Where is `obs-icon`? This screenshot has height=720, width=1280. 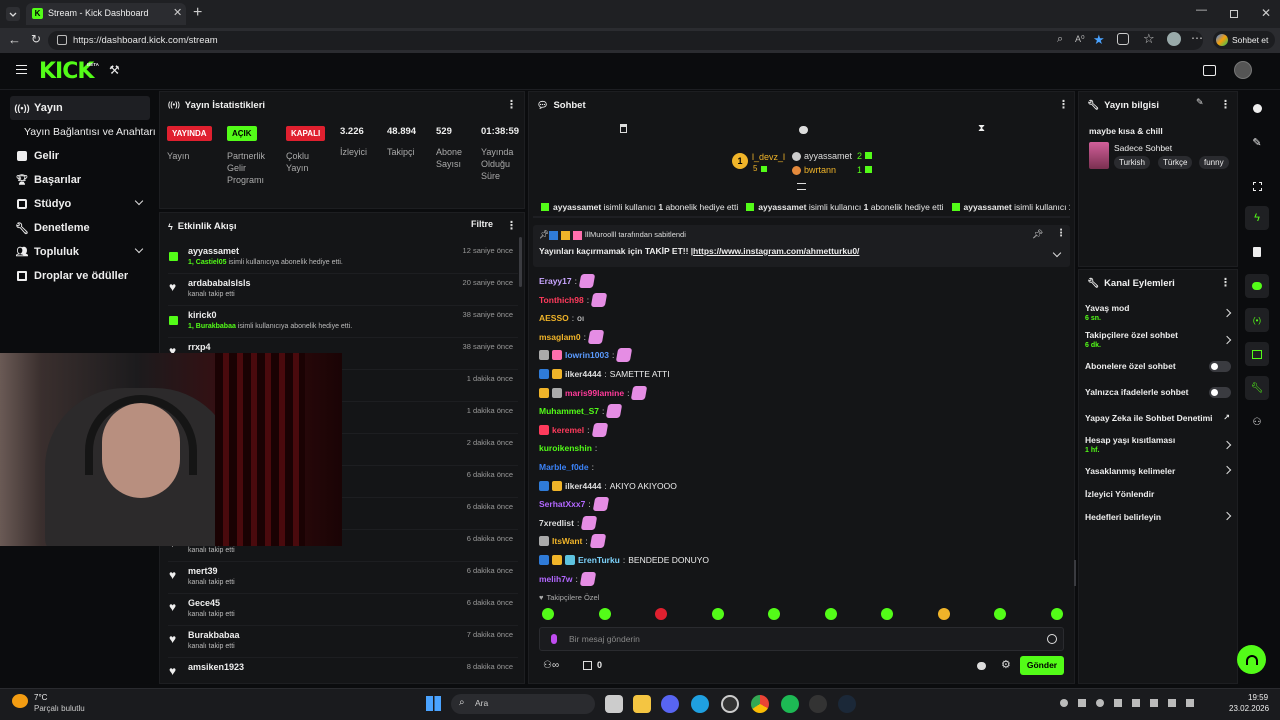
obs-icon is located at coordinates (730, 704).